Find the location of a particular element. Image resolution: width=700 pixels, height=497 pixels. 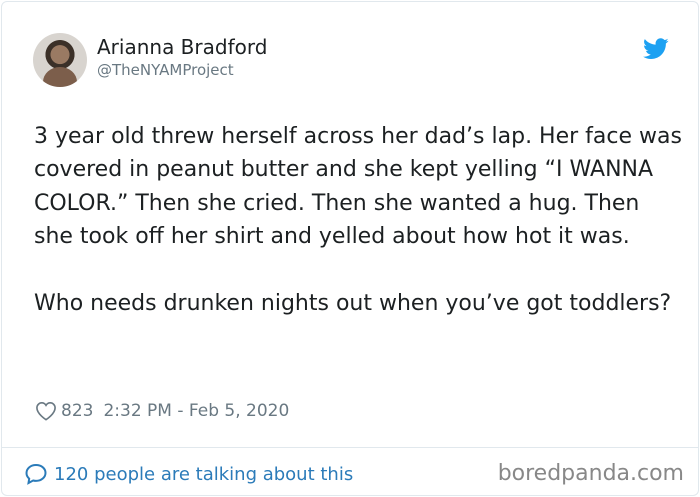

tweet-header: Arianna Bradford @TheNYAMProject is located at coordinates (358, 62).